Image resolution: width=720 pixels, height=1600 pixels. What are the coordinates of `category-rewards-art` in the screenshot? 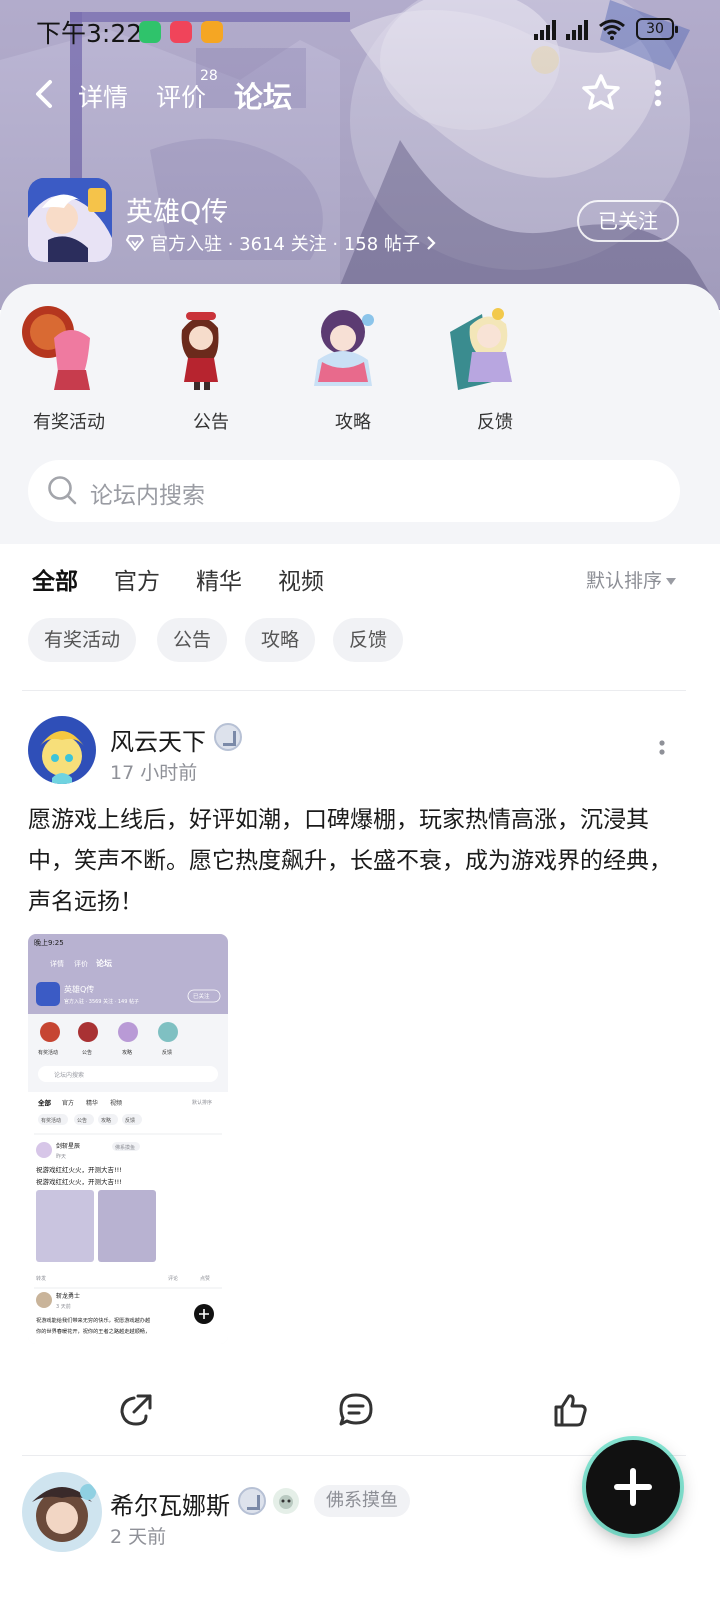 It's located at (56, 348).